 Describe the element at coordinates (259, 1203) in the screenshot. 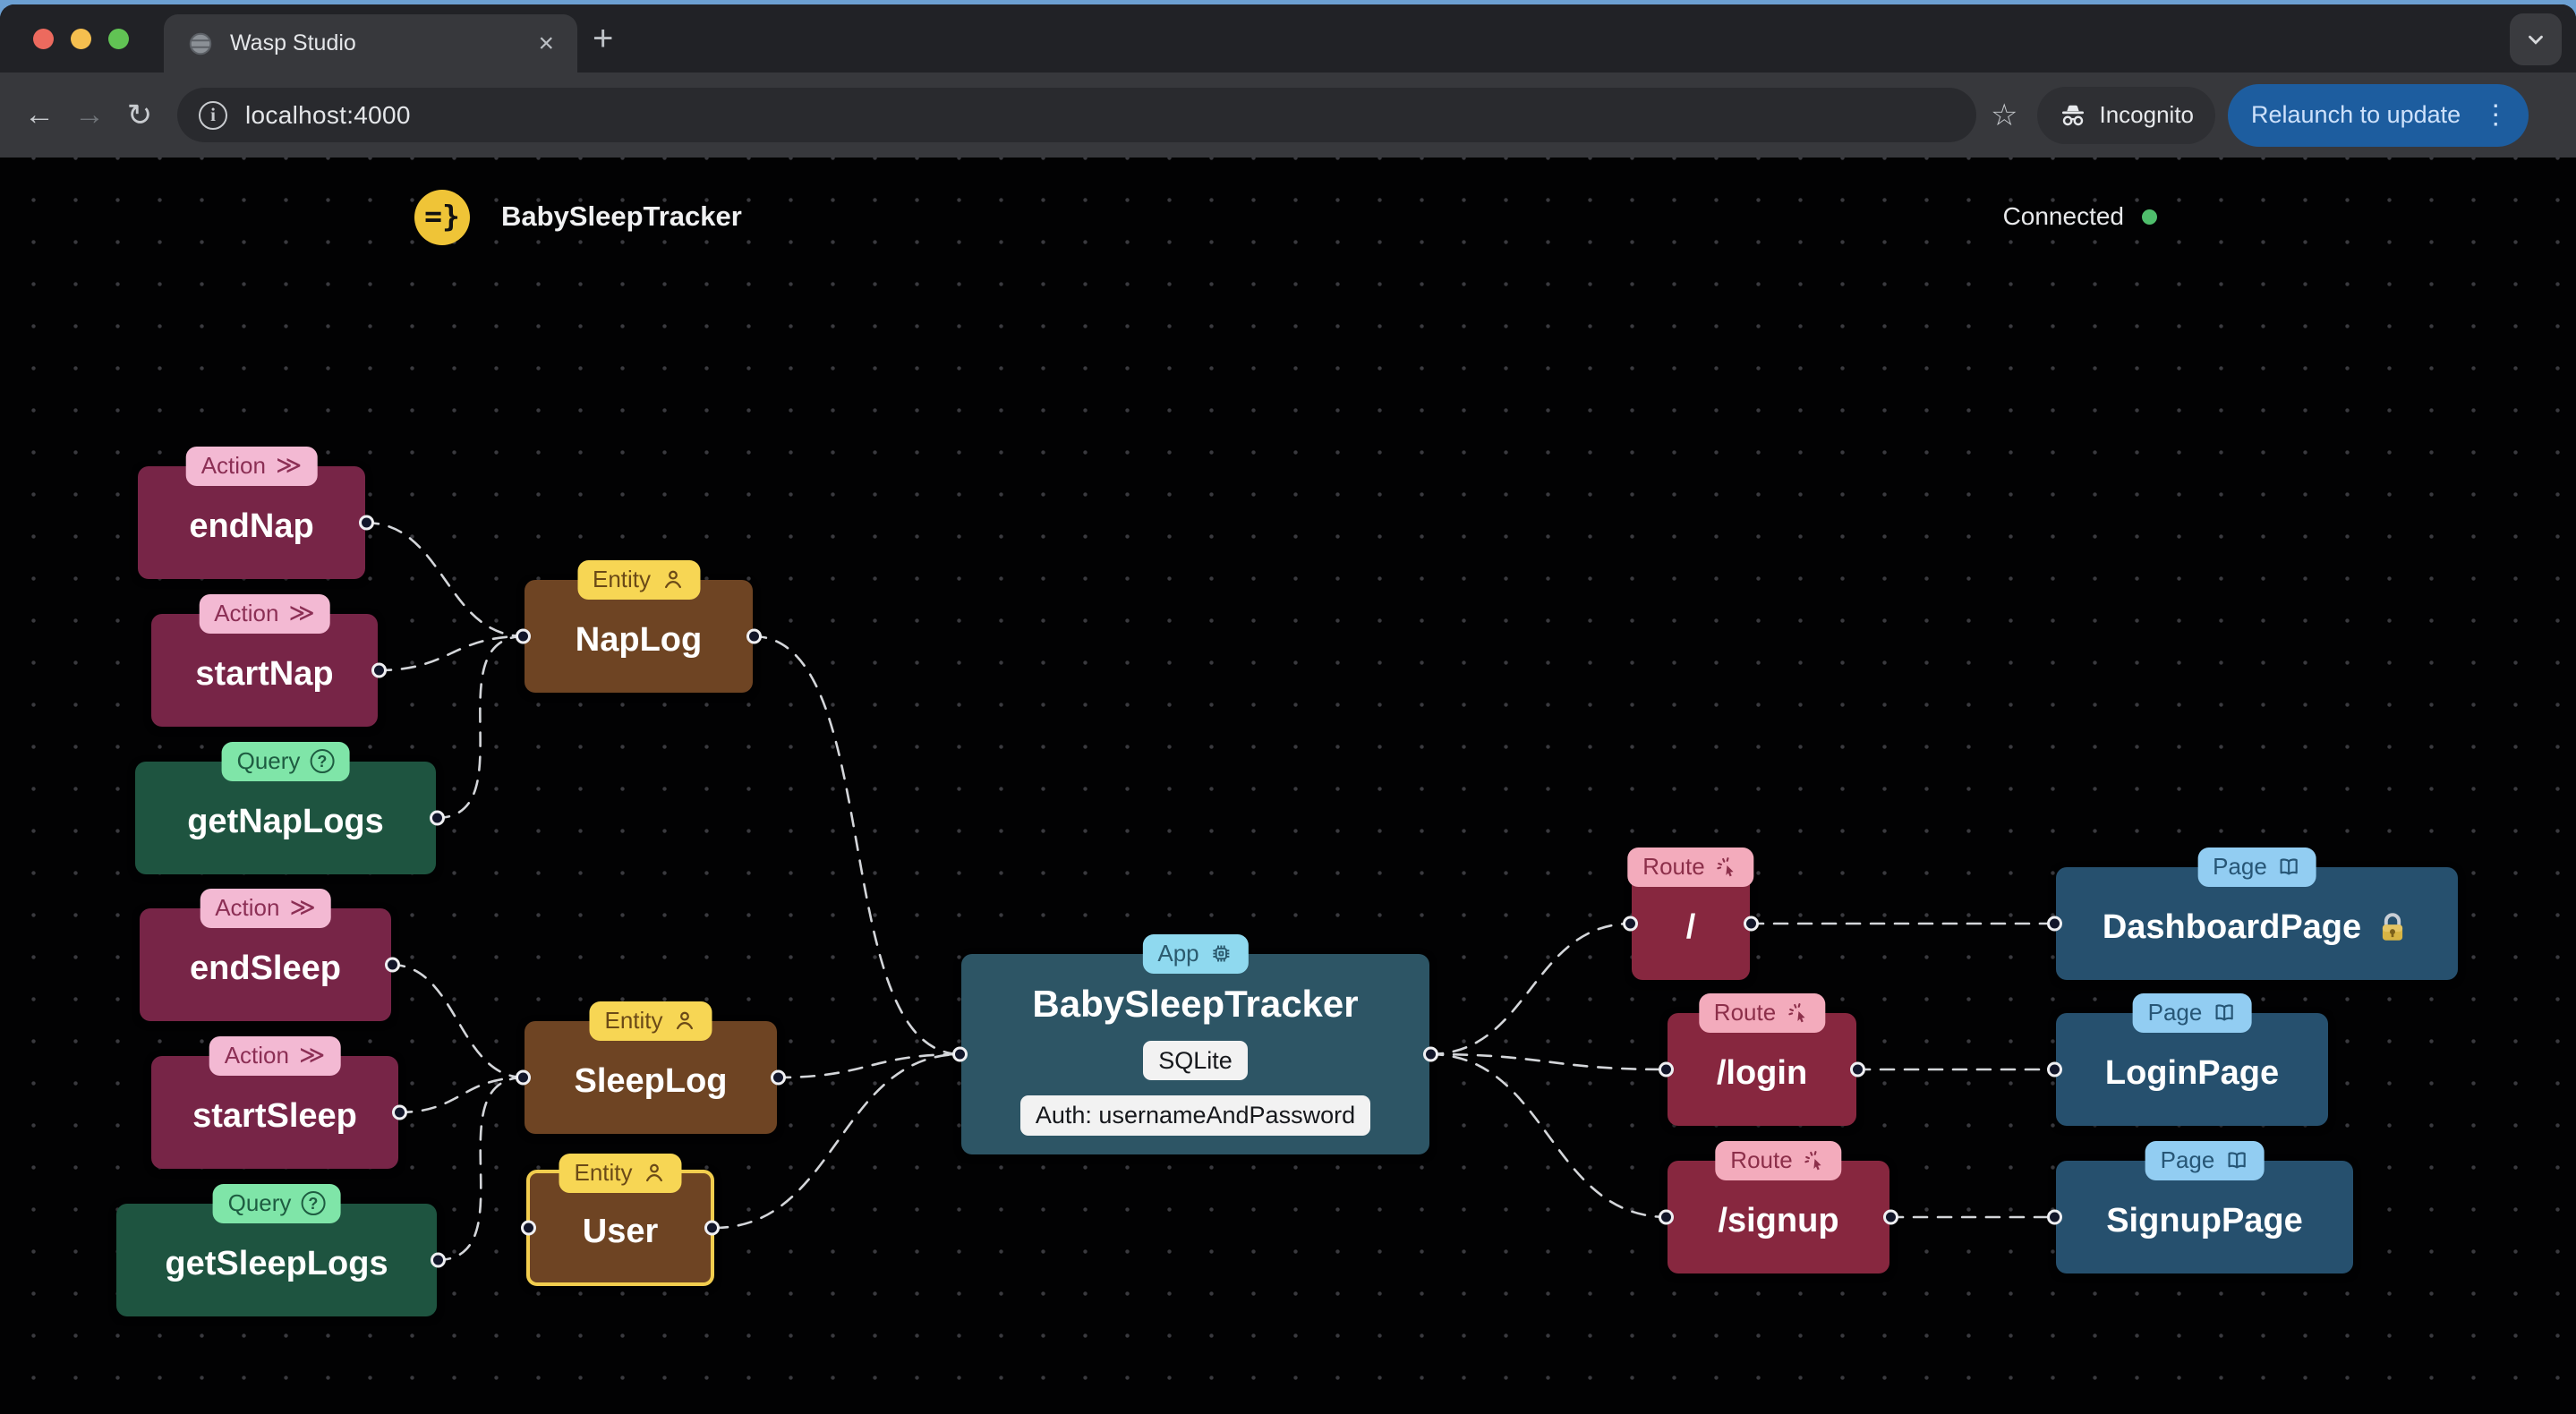

I see `node-badge-label: Query` at that location.